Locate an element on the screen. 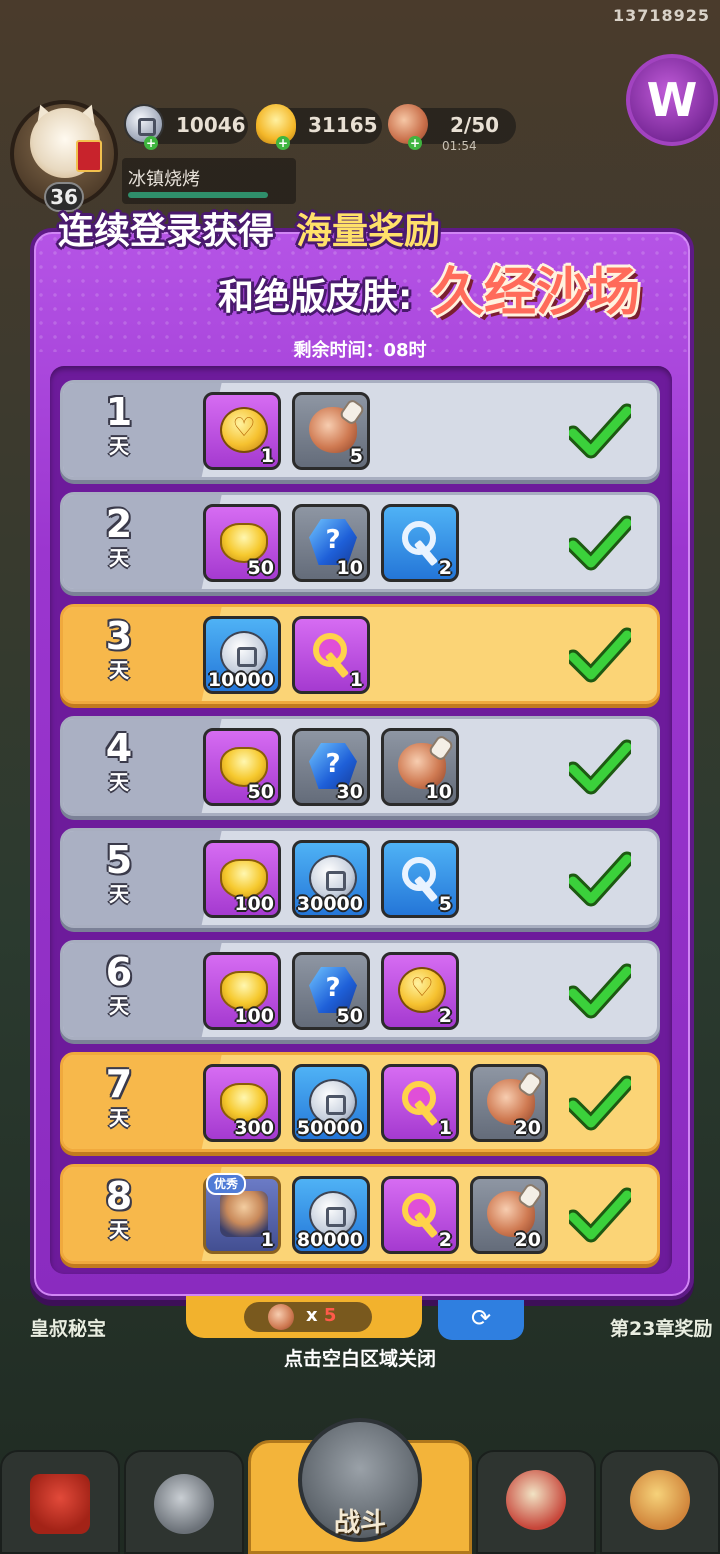 Image resolution: width=720 pixels, height=1554 pixels. right-feature-label: 第23章奖励 is located at coordinates (661, 1327).